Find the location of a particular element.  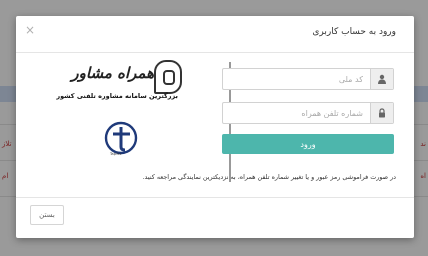

background-text: ام is located at coordinates (5, 176).